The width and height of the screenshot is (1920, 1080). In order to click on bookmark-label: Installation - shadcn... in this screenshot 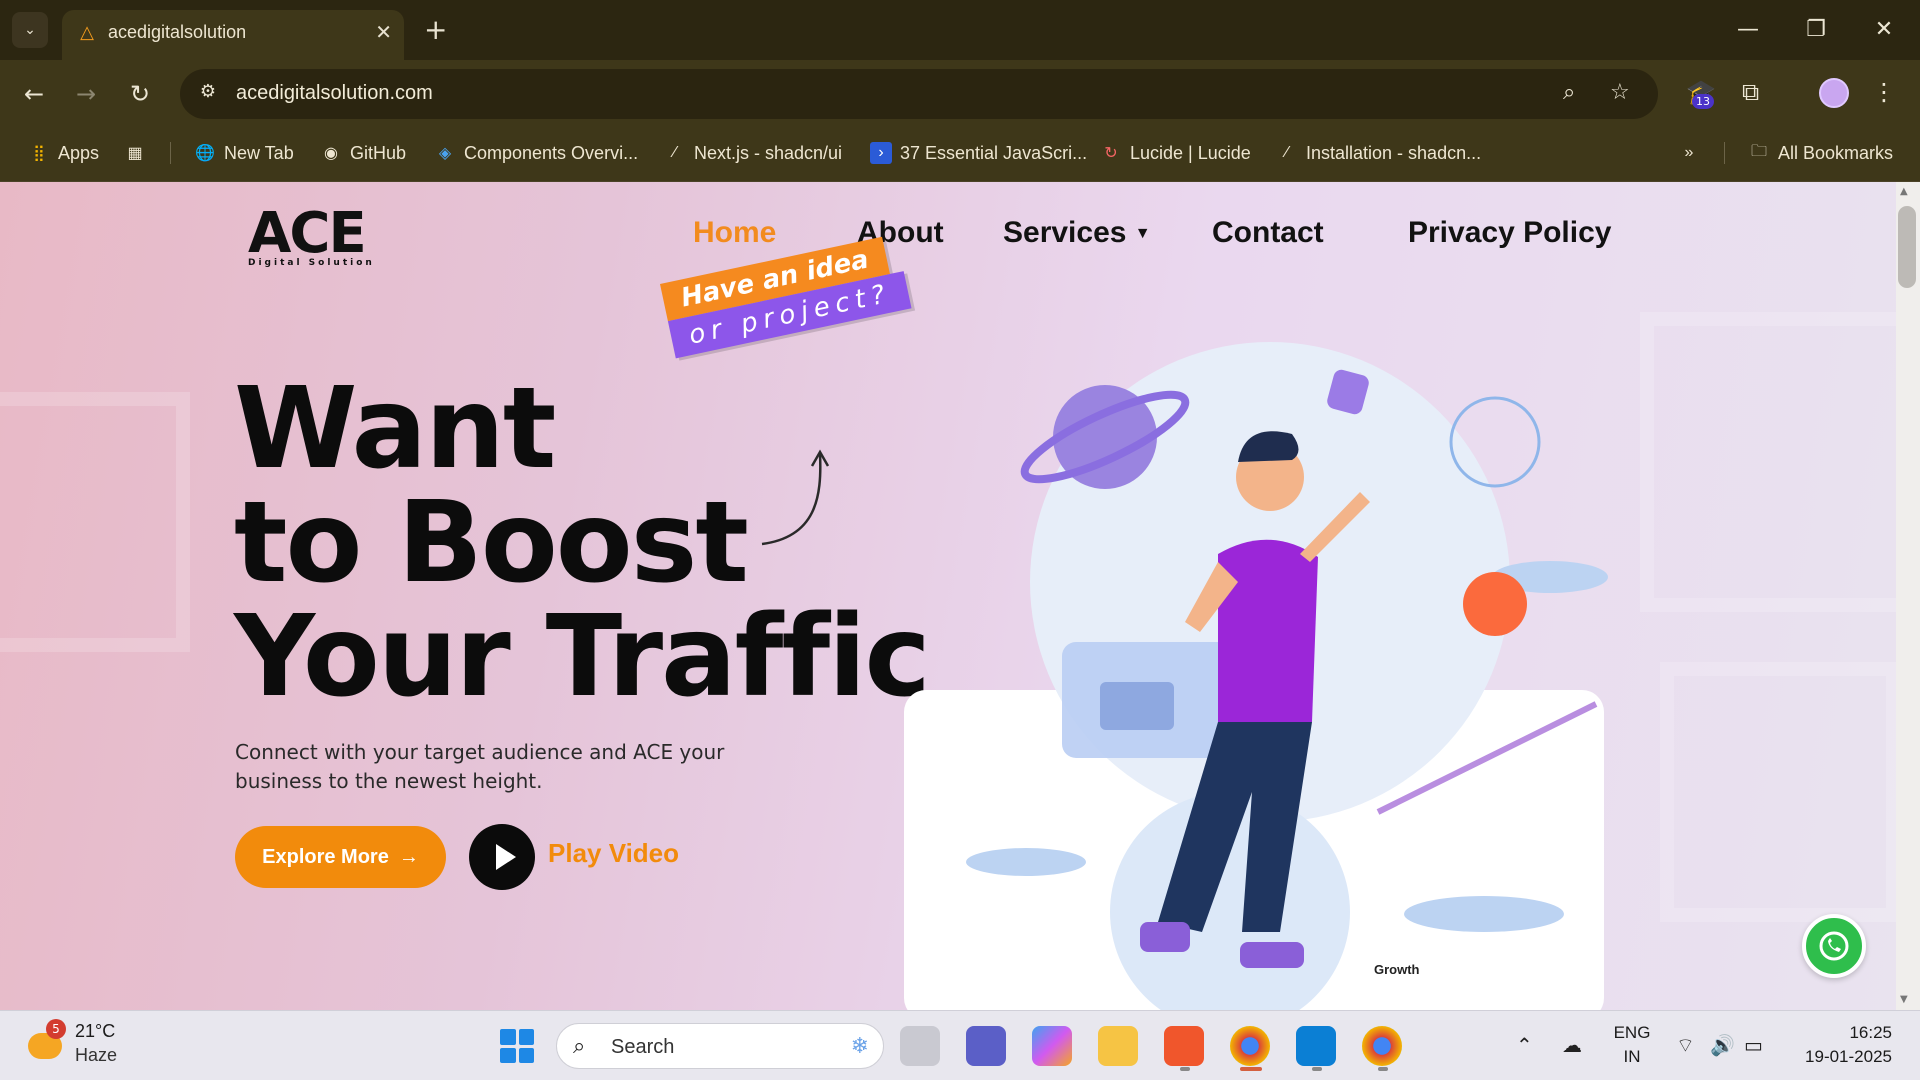, I will do `click(1394, 152)`.